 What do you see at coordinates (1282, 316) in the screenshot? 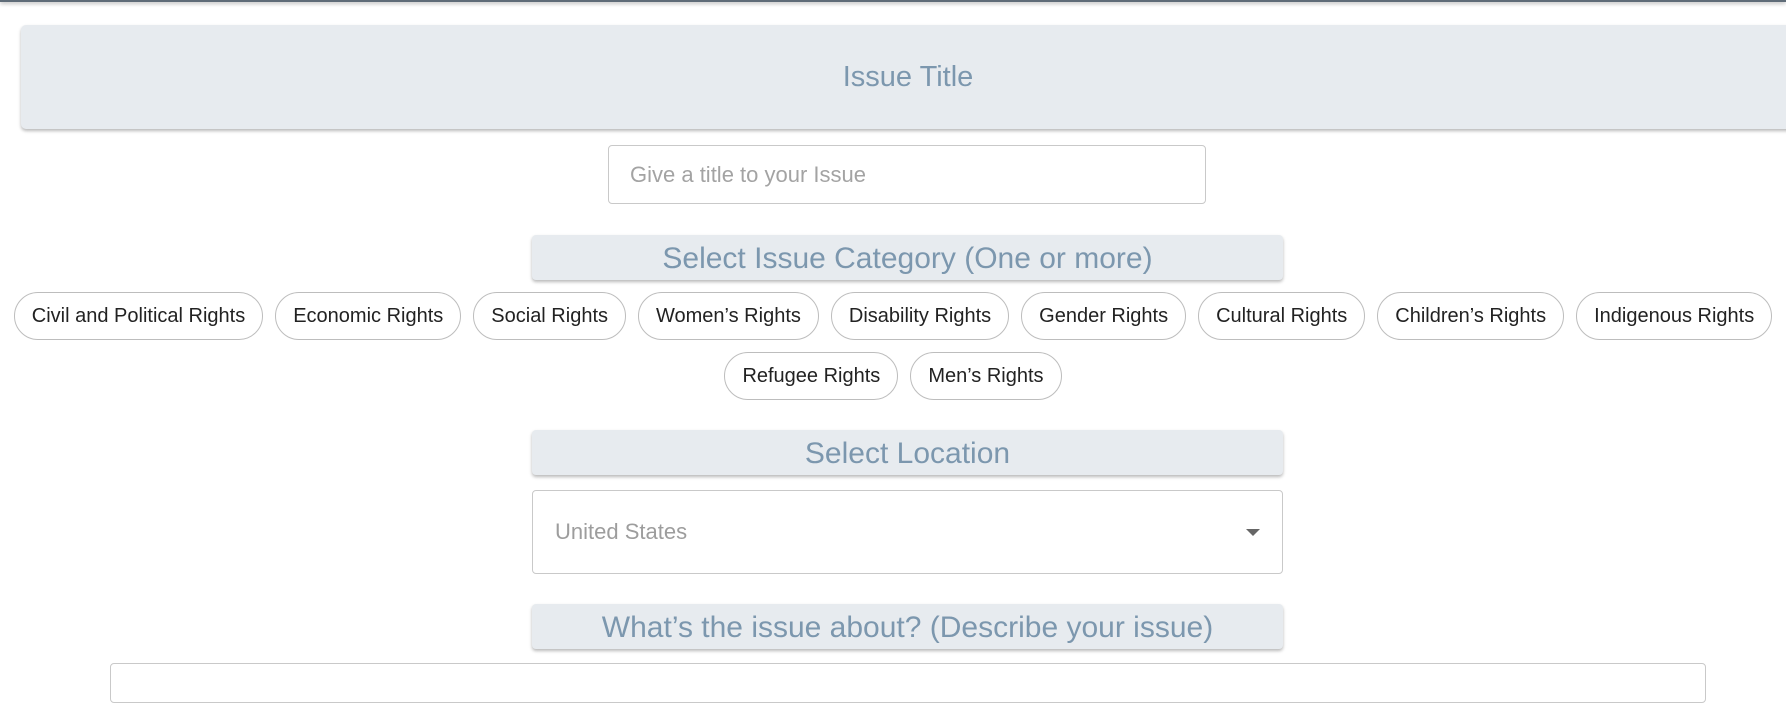
I see `chip-cultural-rights: Cultural Rights` at bounding box center [1282, 316].